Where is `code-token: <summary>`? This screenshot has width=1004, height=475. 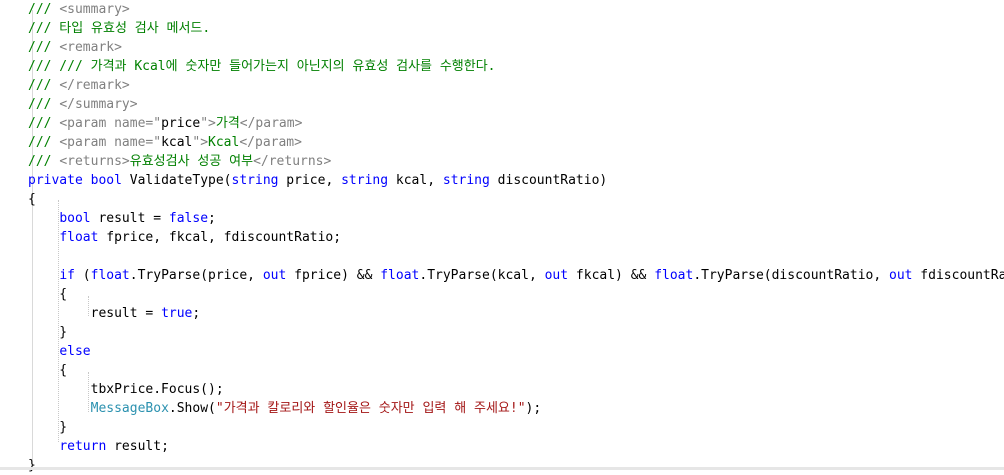 code-token: <summary> is located at coordinates (94, 9).